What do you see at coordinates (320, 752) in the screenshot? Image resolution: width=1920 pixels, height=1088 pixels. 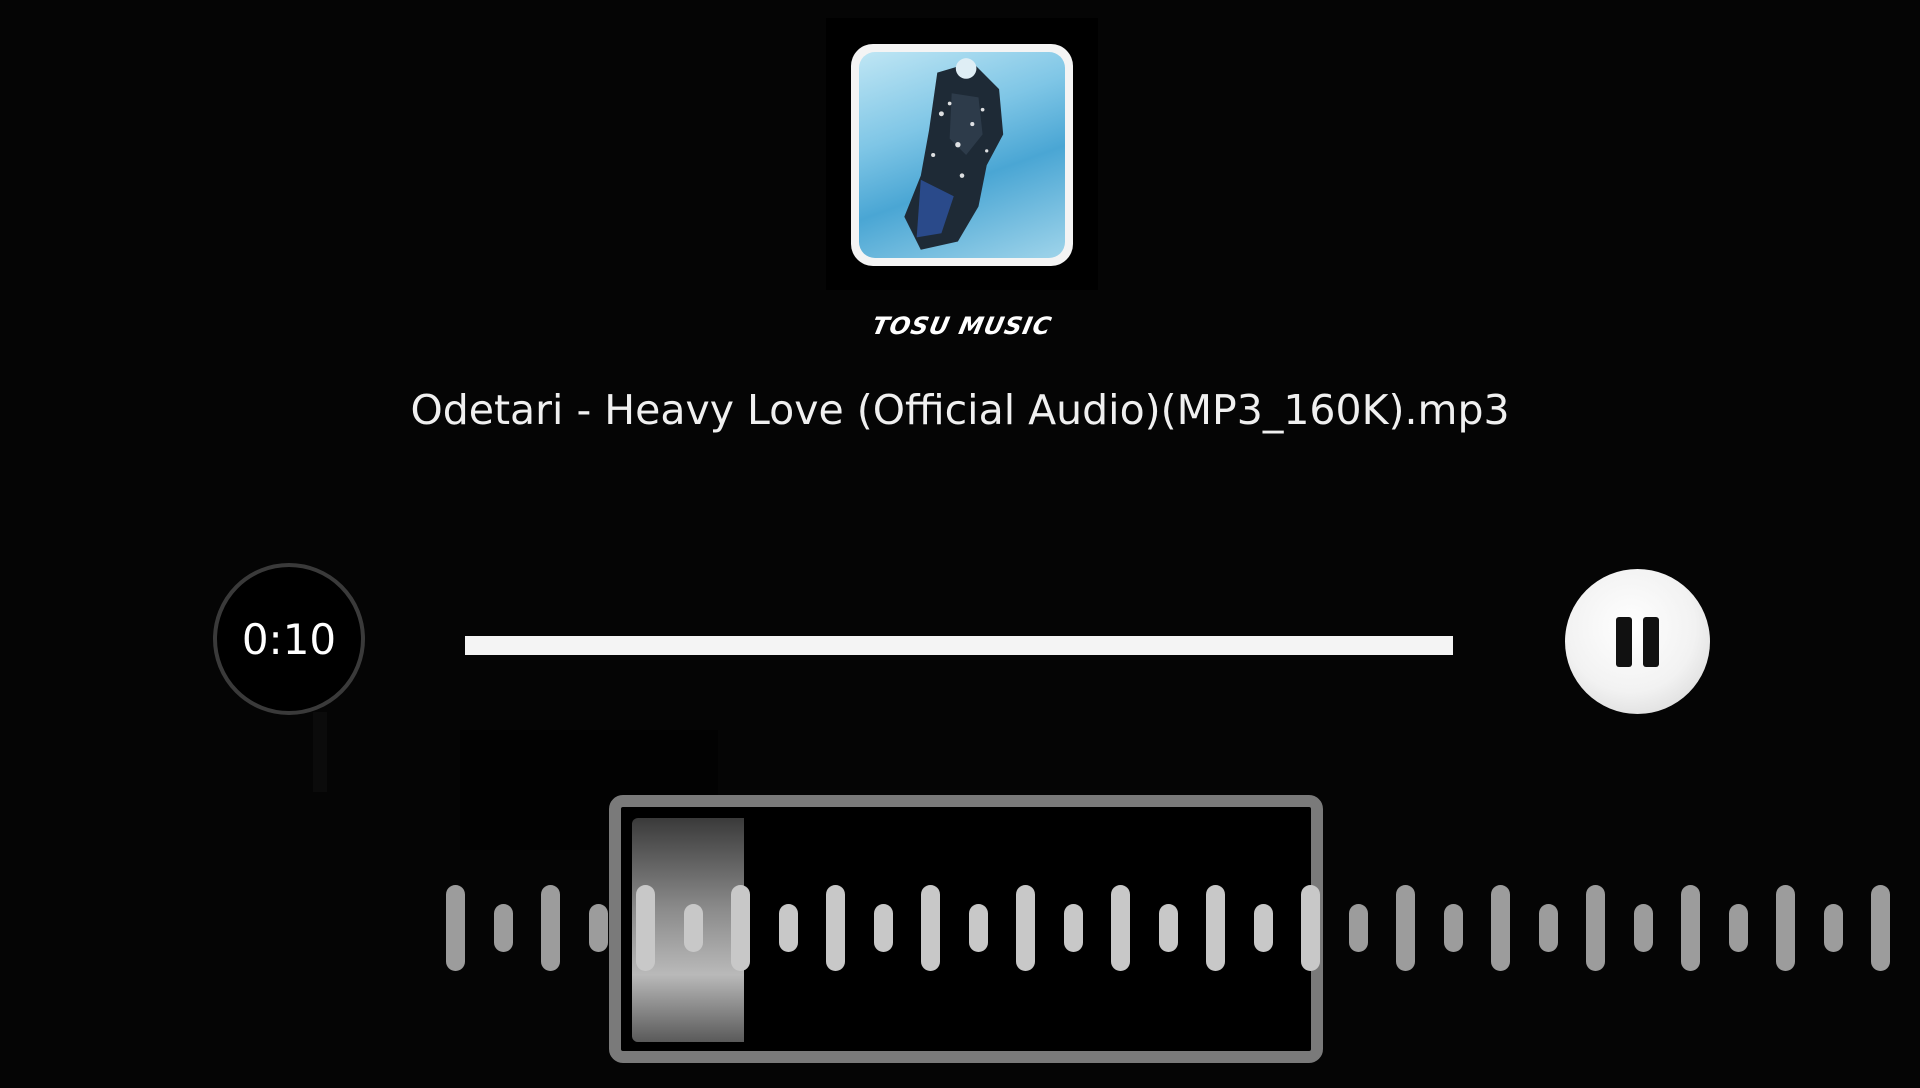 I see `time-indicator-tail` at bounding box center [320, 752].